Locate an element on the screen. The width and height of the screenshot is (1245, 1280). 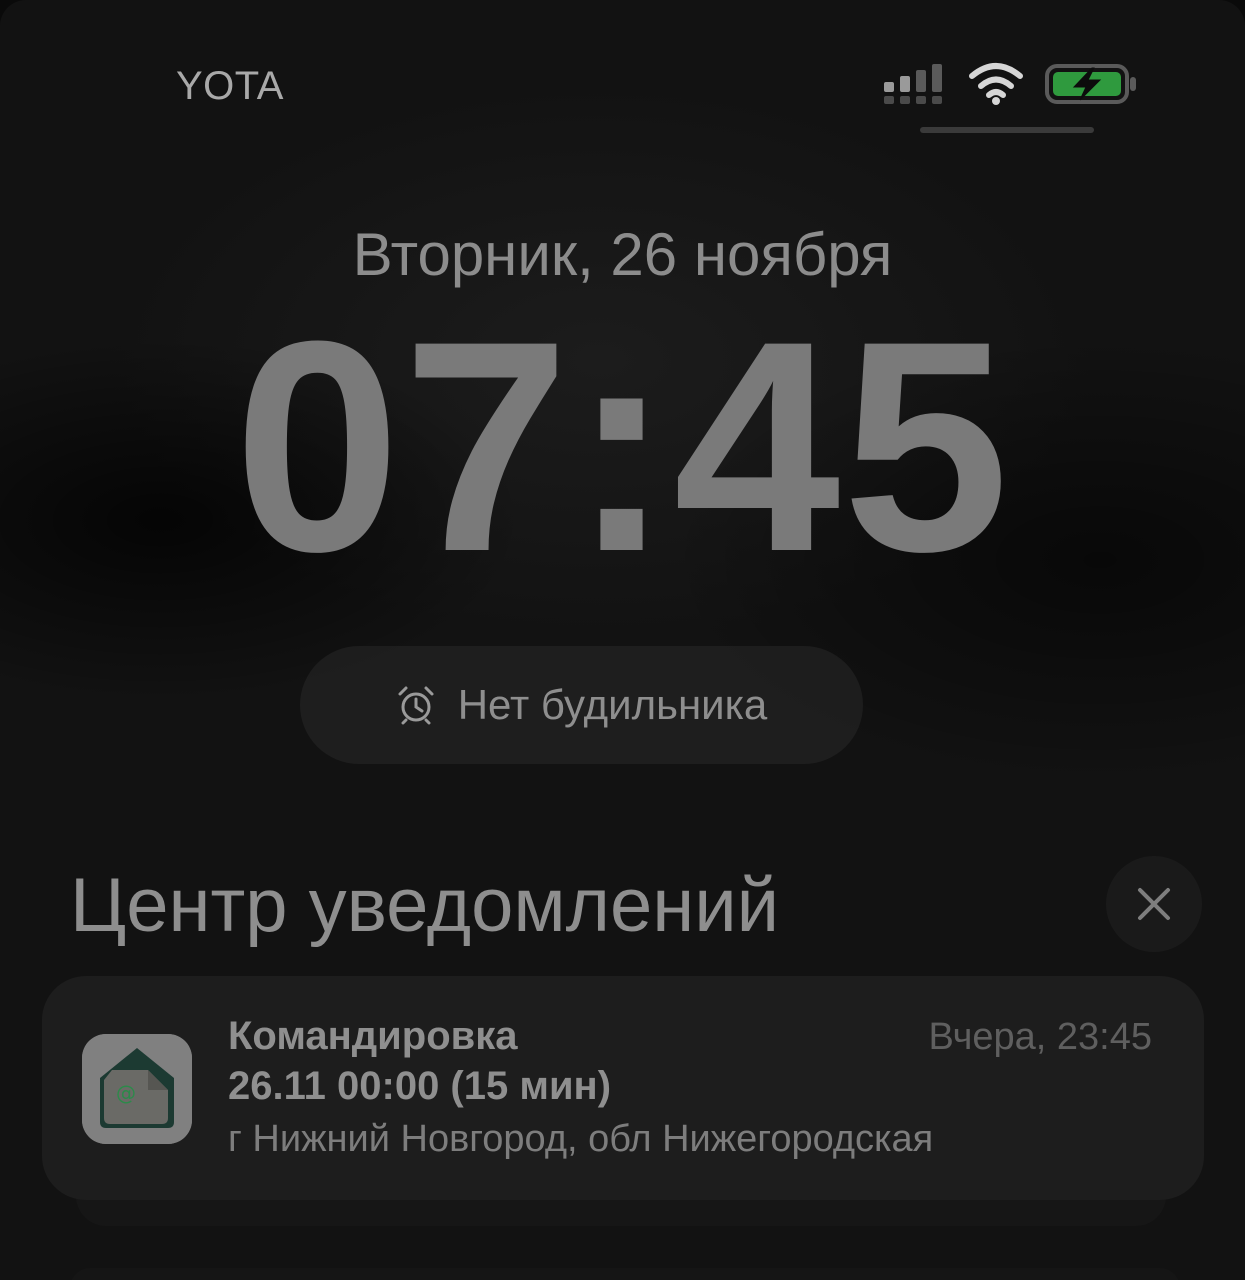
top-indicator-bar is located at coordinates (1007, 130).